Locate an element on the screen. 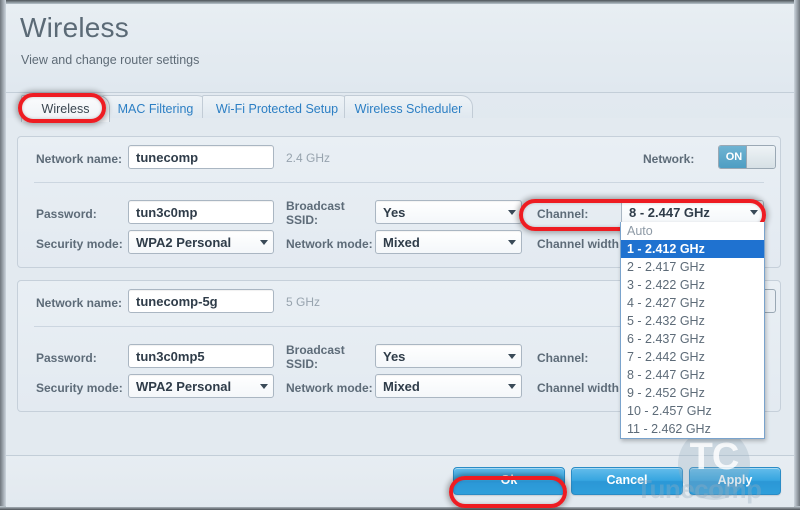 This screenshot has height=510, width=800. label-network-mode-24: Network mode: is located at coordinates (329, 244).